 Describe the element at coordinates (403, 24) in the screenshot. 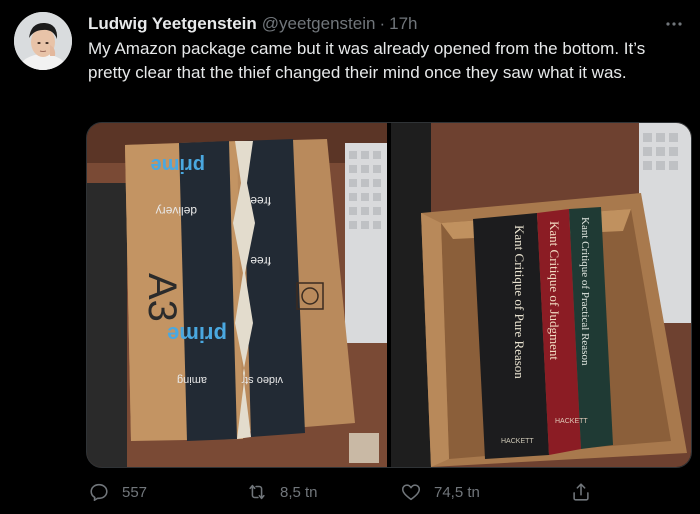

I see `tweet-time: 17h` at that location.